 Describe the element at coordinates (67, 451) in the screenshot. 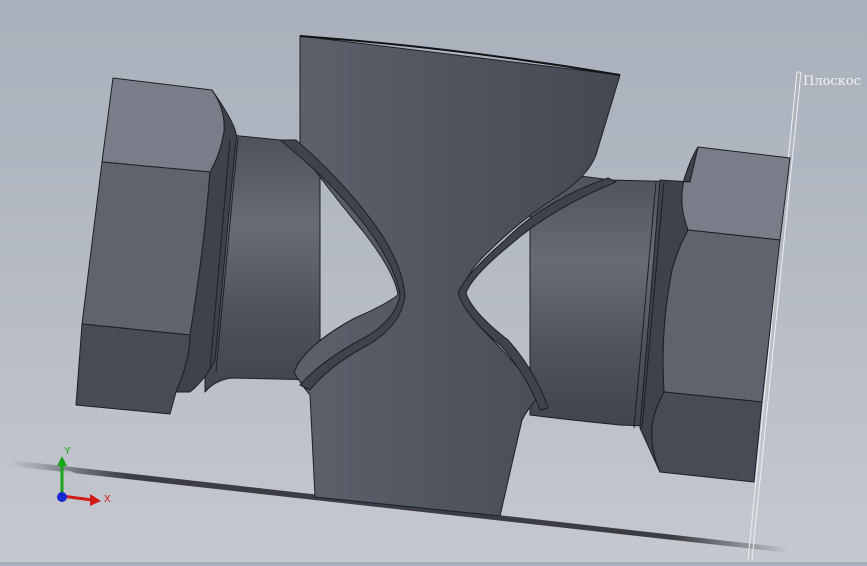

I see `triad-y-label: Y` at that location.